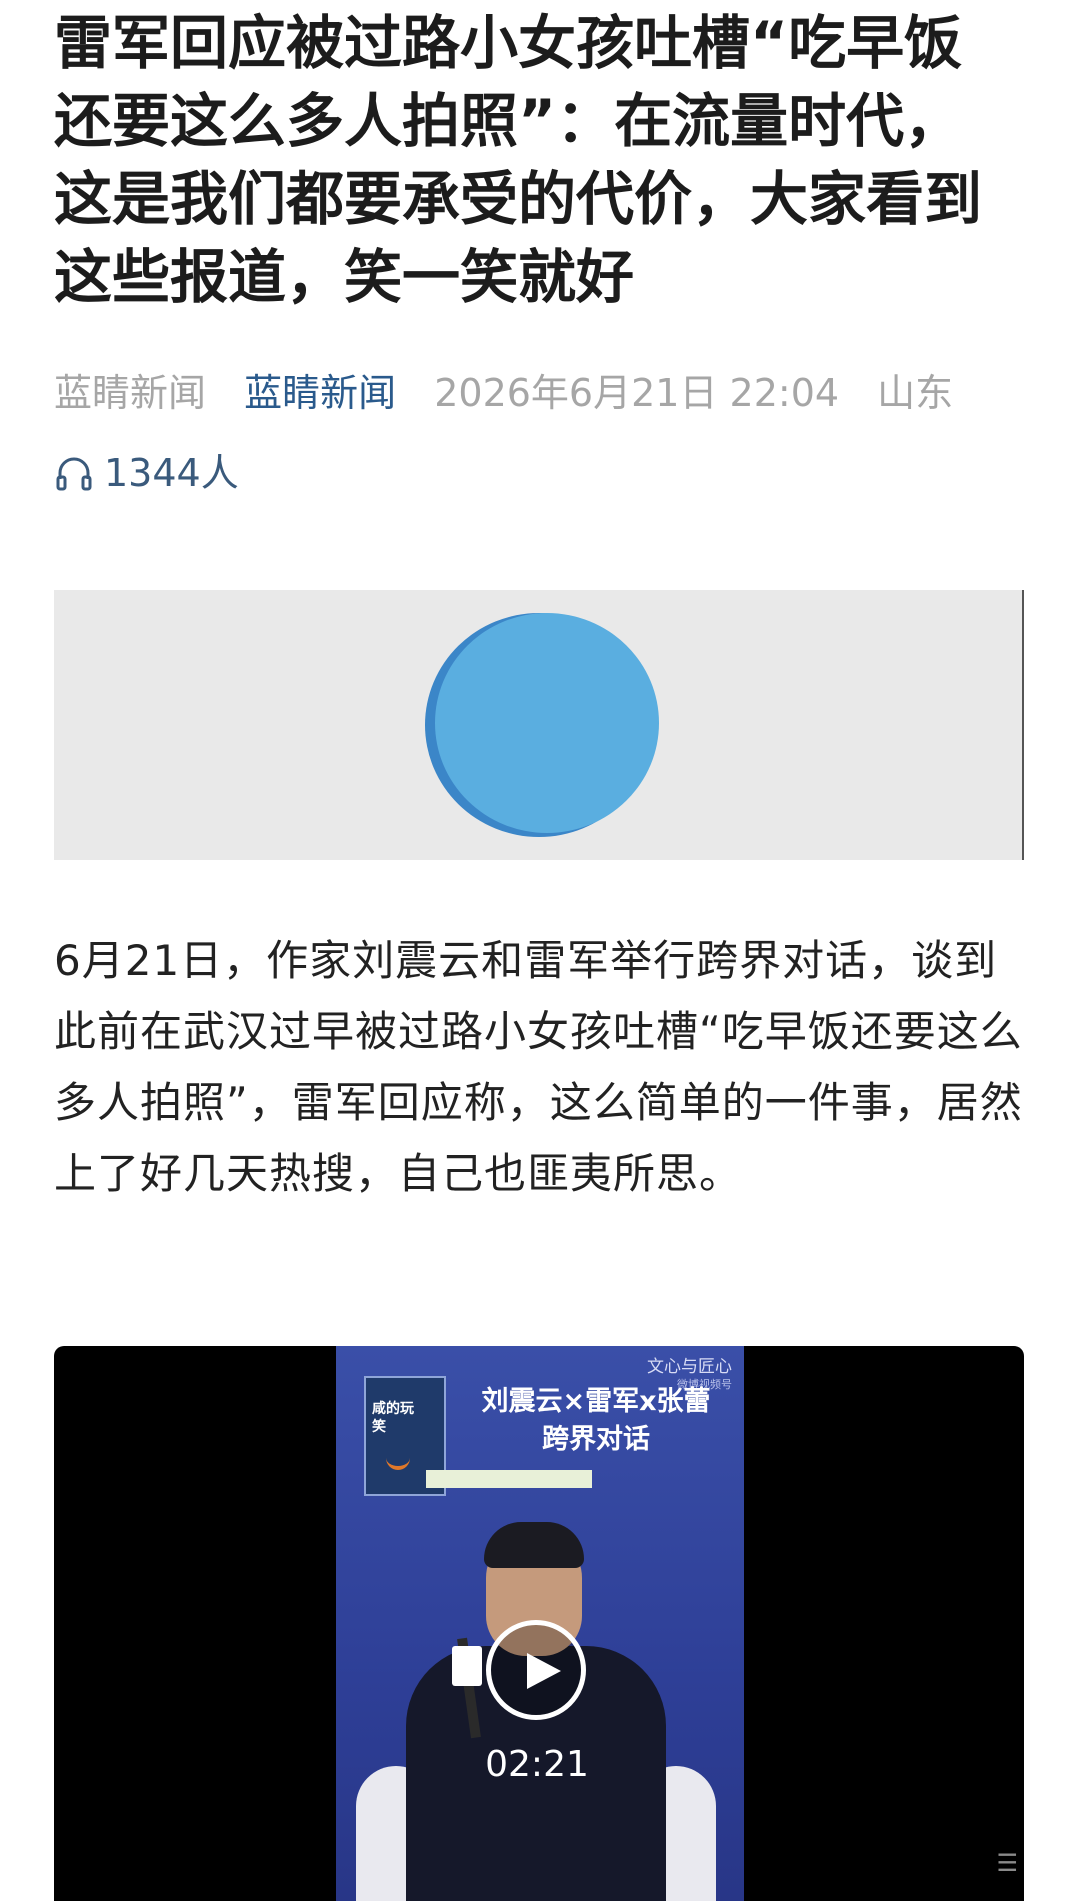 This screenshot has height=1901, width=1080. I want to click on article-meta: 蓝睛新闻 蓝睛新闻 2026年6月21日 22:04 山东, so click(516, 393).